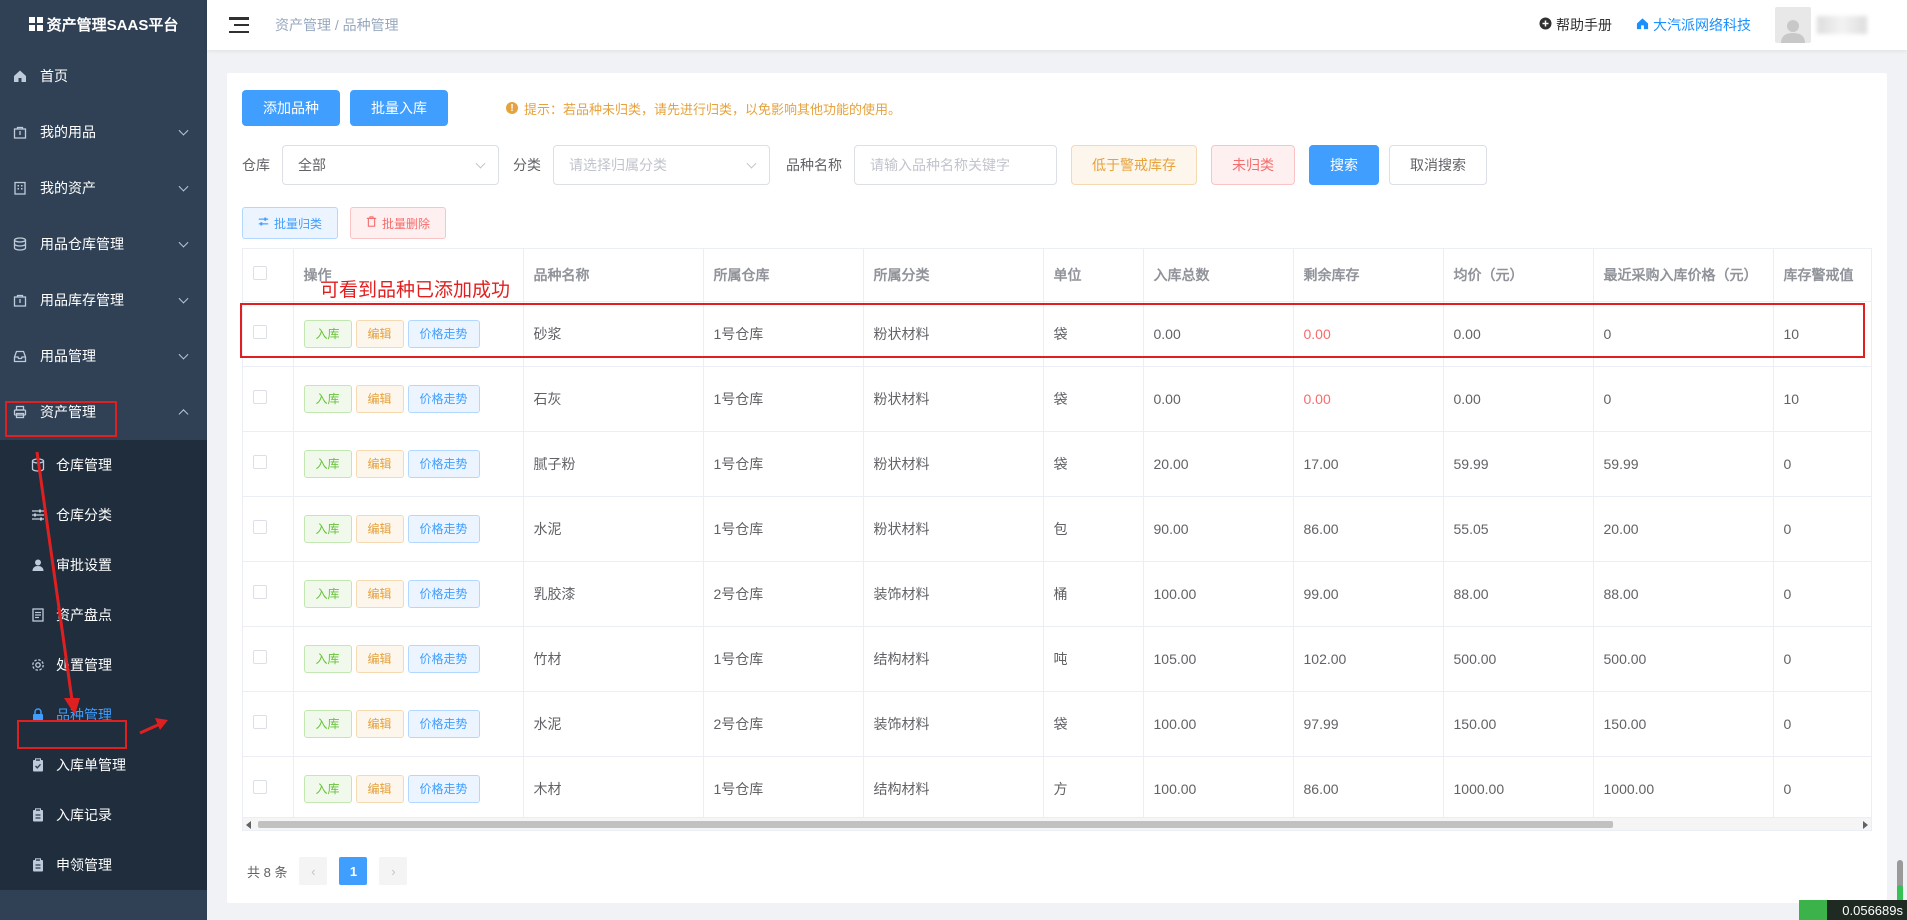 This screenshot has width=1907, height=920. I want to click on low-stock-button: 低于警戒库存, so click(1134, 165).